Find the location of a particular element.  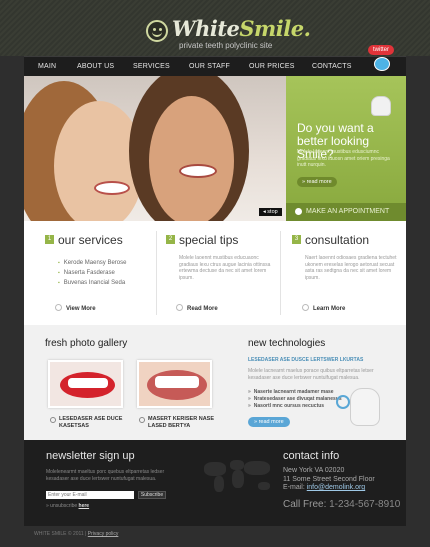

list-item: Nratesedaser ase divuqat malanesus is located at coordinates (295, 399).